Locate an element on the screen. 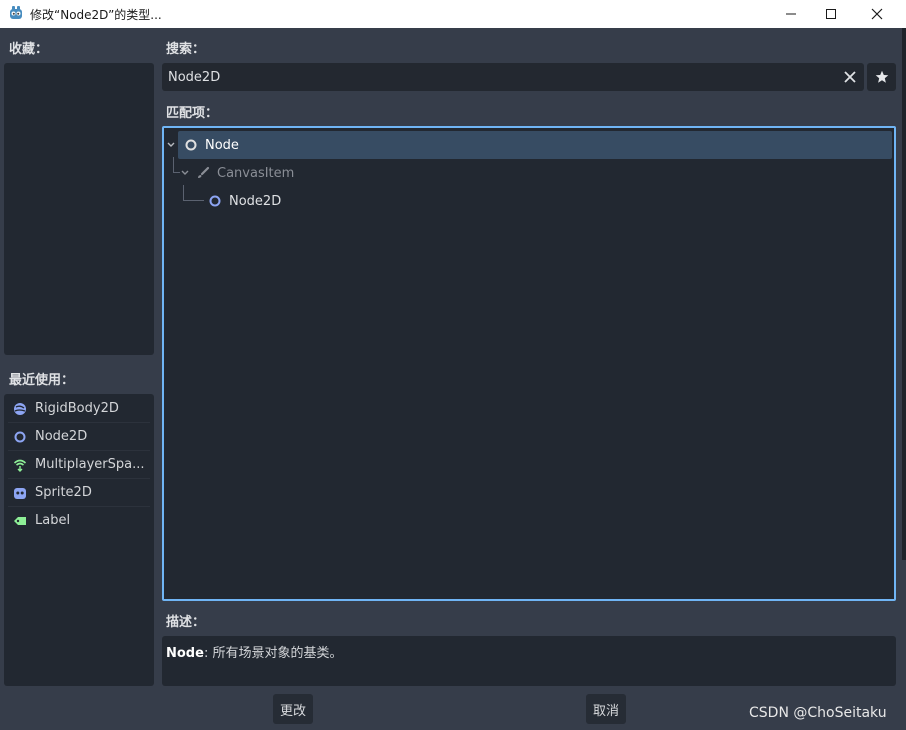 The height and width of the screenshot is (730, 906). sprite2d-icon is located at coordinates (20, 493).